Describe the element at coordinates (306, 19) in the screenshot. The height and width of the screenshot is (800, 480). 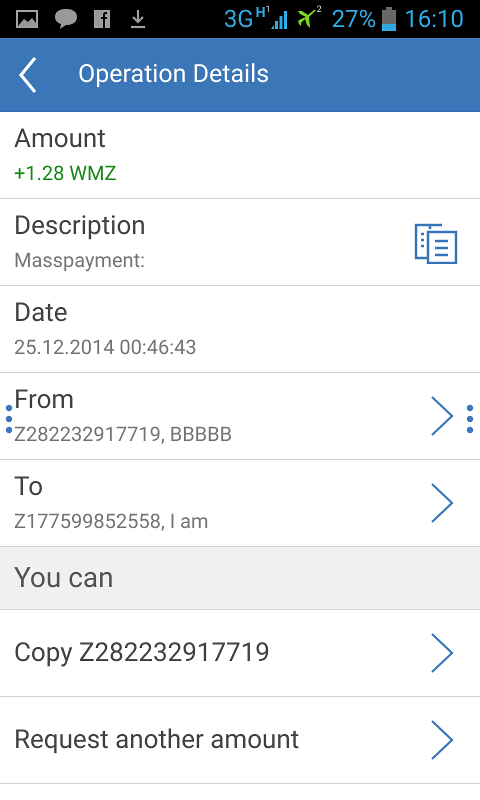
I see `airplane-icon` at that location.